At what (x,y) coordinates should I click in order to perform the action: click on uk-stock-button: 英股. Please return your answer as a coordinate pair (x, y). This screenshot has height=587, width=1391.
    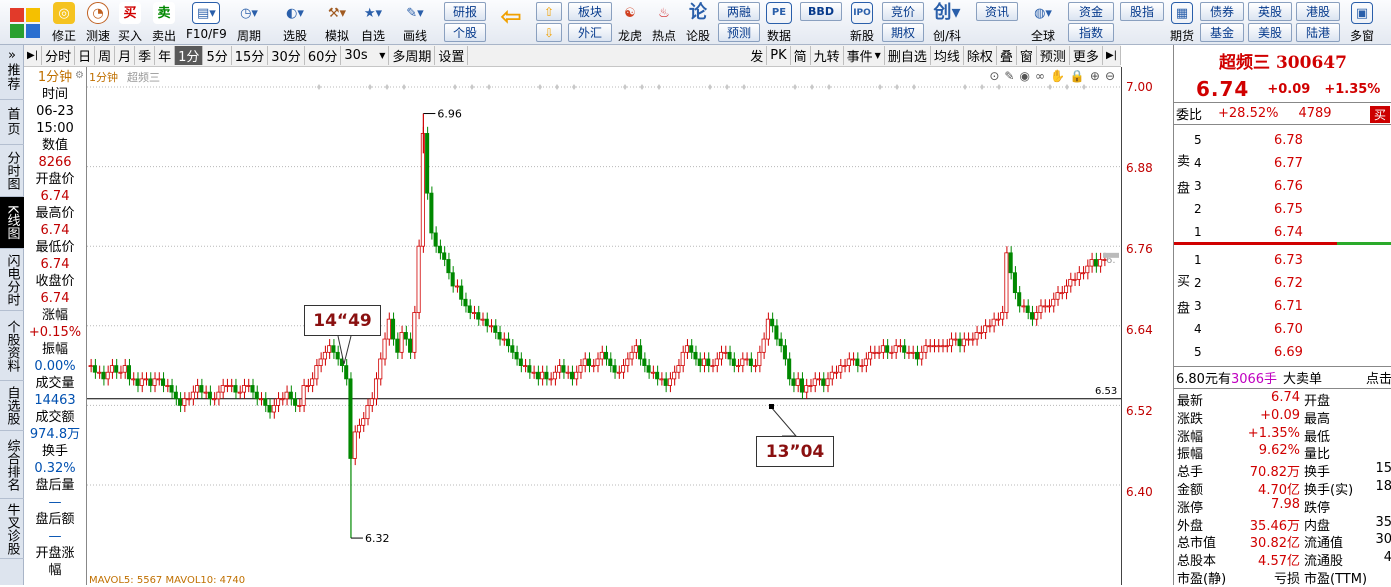
    Looking at the image, I should click on (1270, 11).